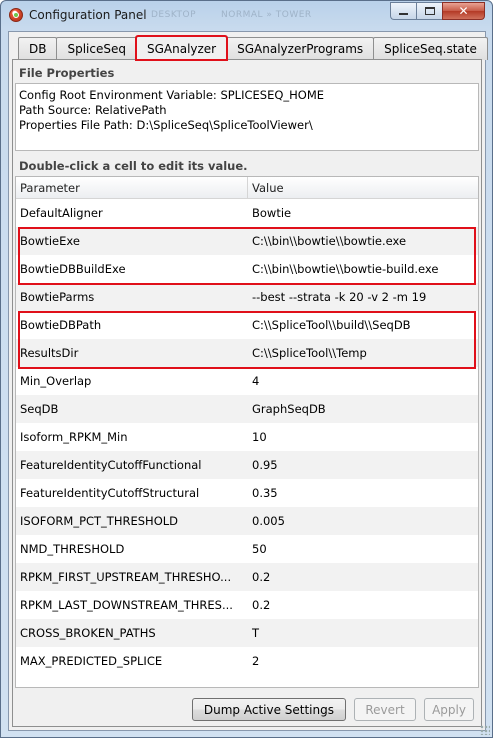  Describe the element at coordinates (485, 730) in the screenshot. I see `resize-grip` at that location.